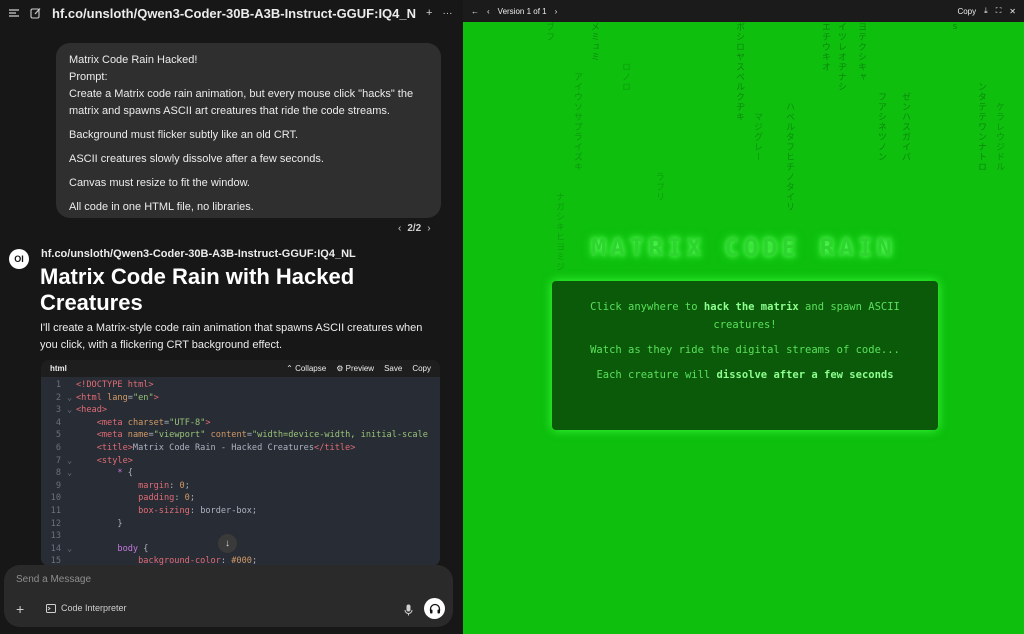 This screenshot has height=634, width=1024. Describe the element at coordinates (757, 137) in the screenshot. I see `code-rain-stream: マジグレー` at that location.